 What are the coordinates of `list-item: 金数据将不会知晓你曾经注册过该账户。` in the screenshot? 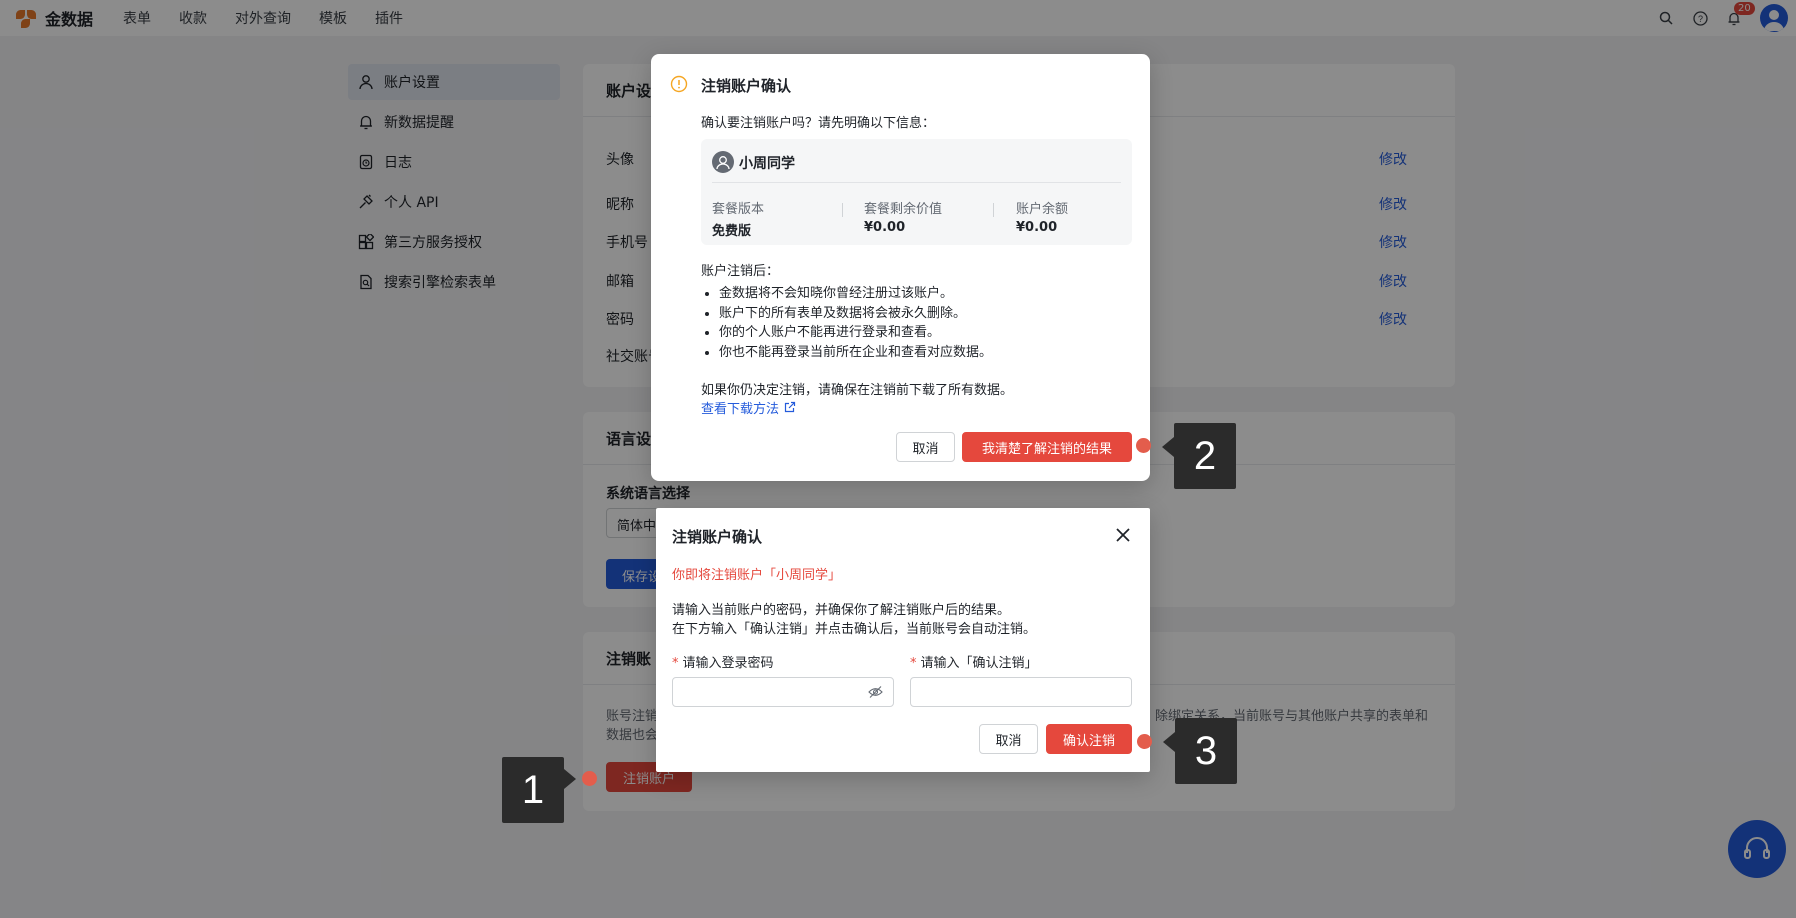 It's located at (846, 294).